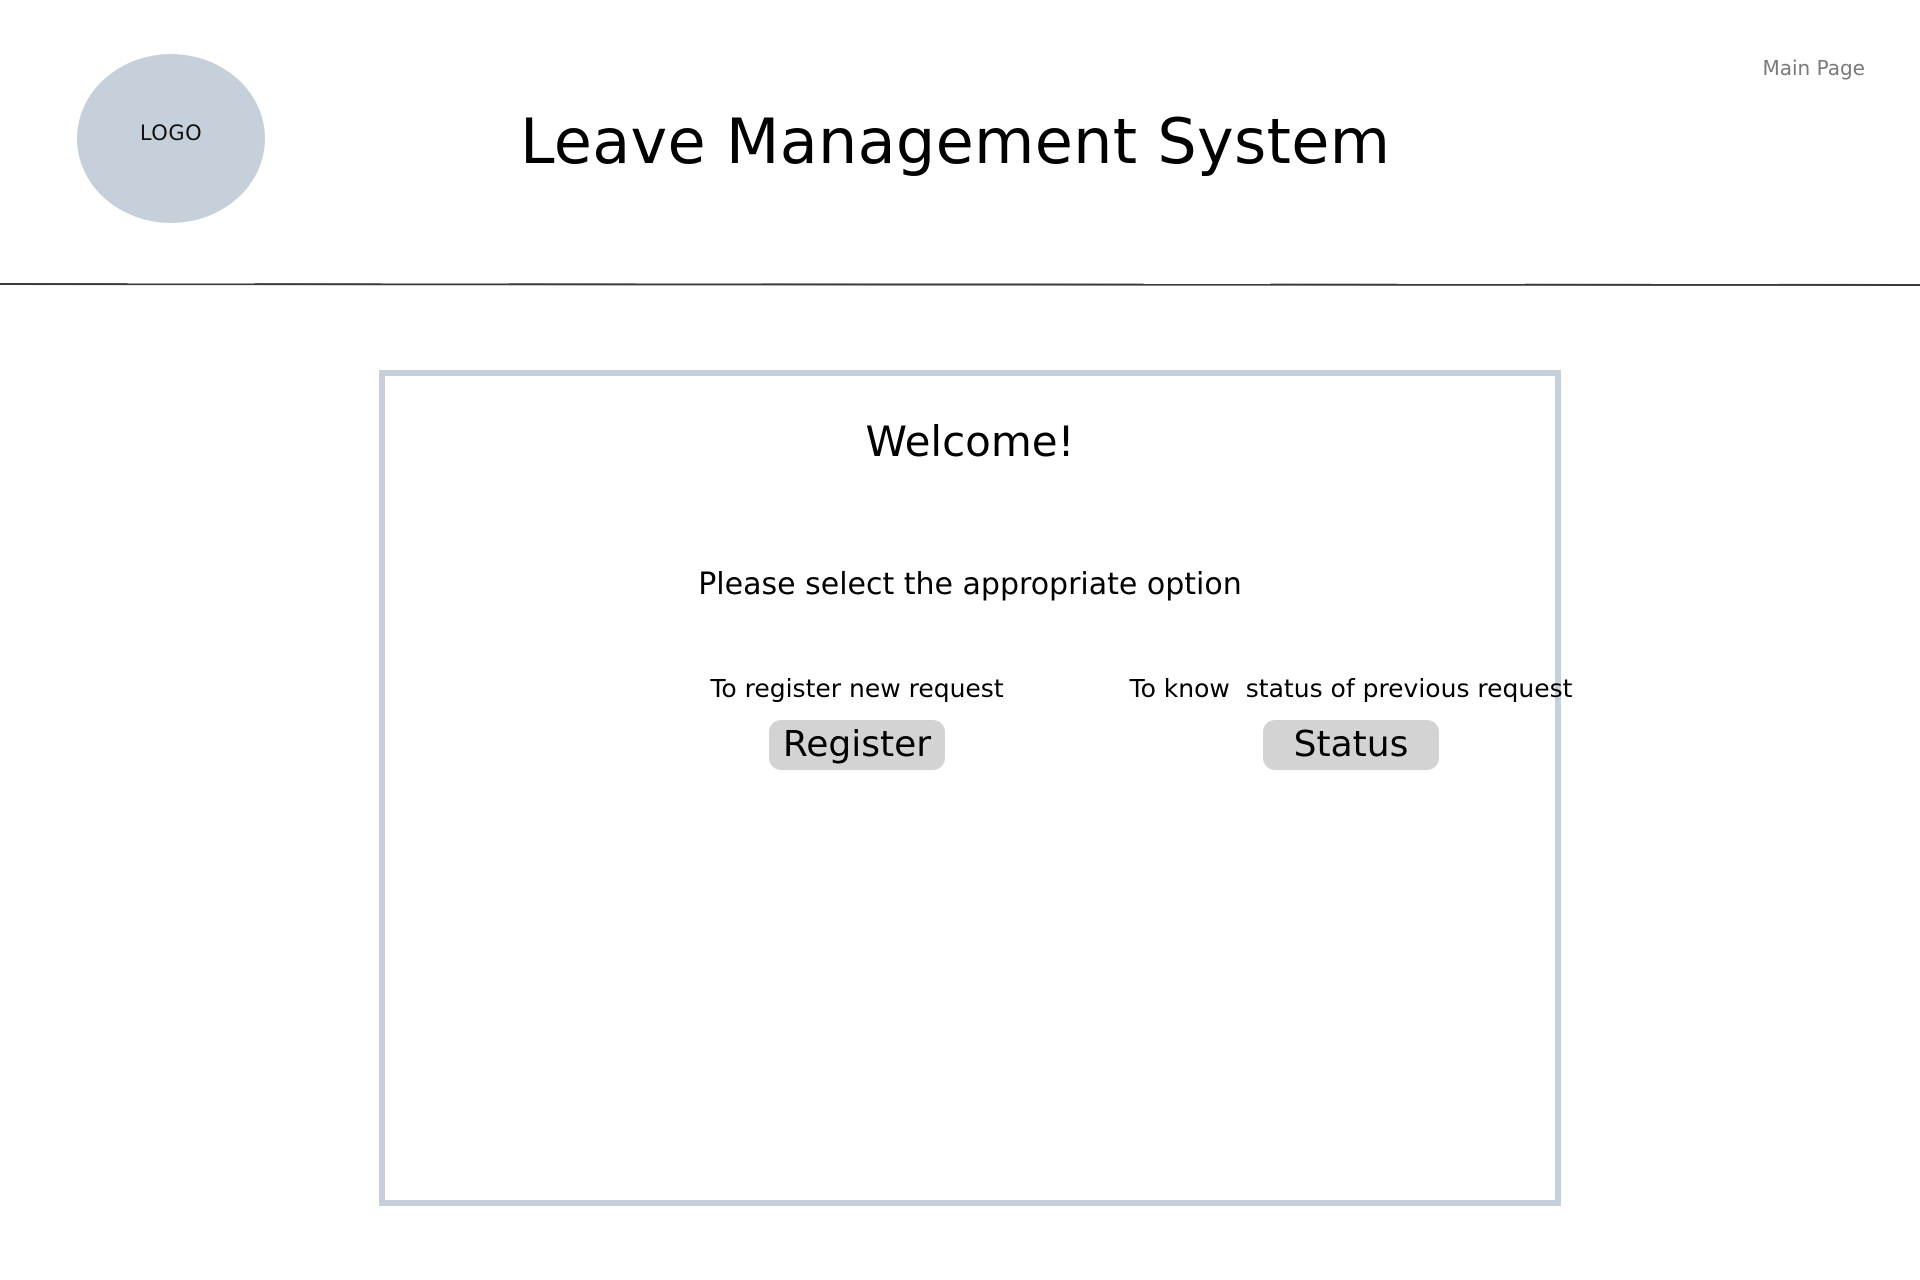 This screenshot has height=1280, width=1920. Describe the element at coordinates (1351, 688) in the screenshot. I see `status-caption: To know status of previous request` at that location.